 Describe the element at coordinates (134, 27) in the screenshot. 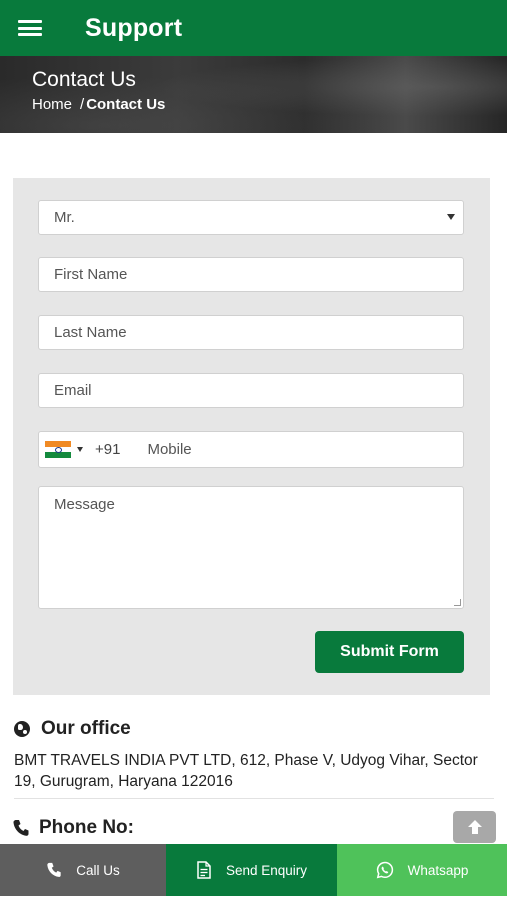

I see `page-title: Support` at that location.